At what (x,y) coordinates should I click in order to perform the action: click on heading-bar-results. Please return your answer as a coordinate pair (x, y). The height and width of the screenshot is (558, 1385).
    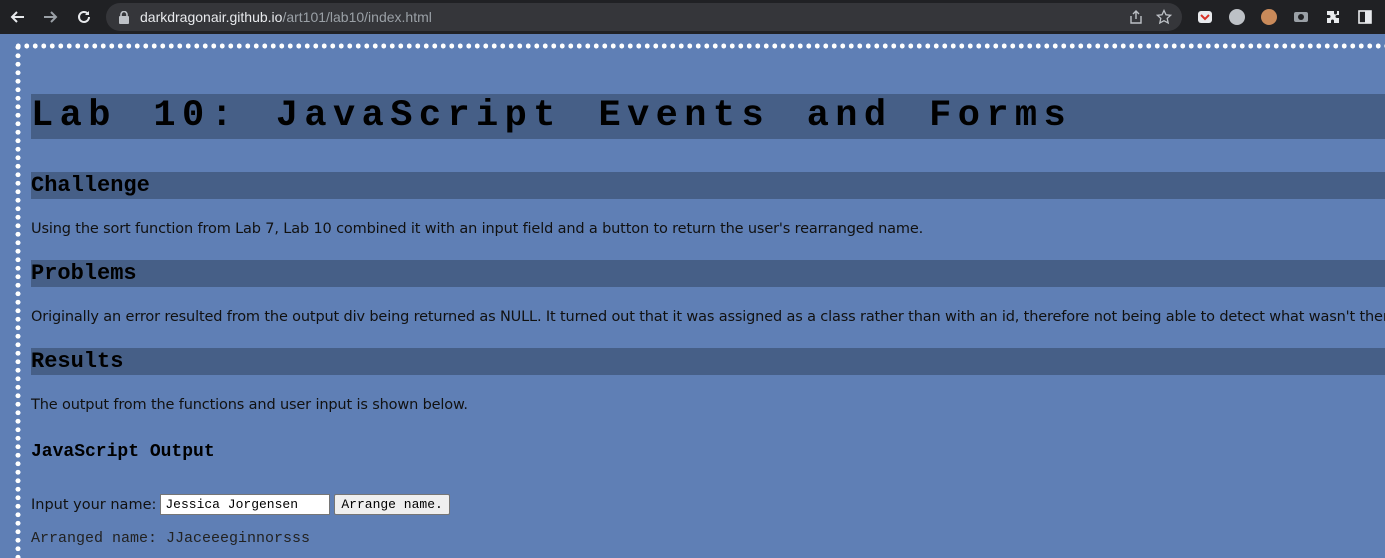
    Looking at the image, I should click on (708, 361).